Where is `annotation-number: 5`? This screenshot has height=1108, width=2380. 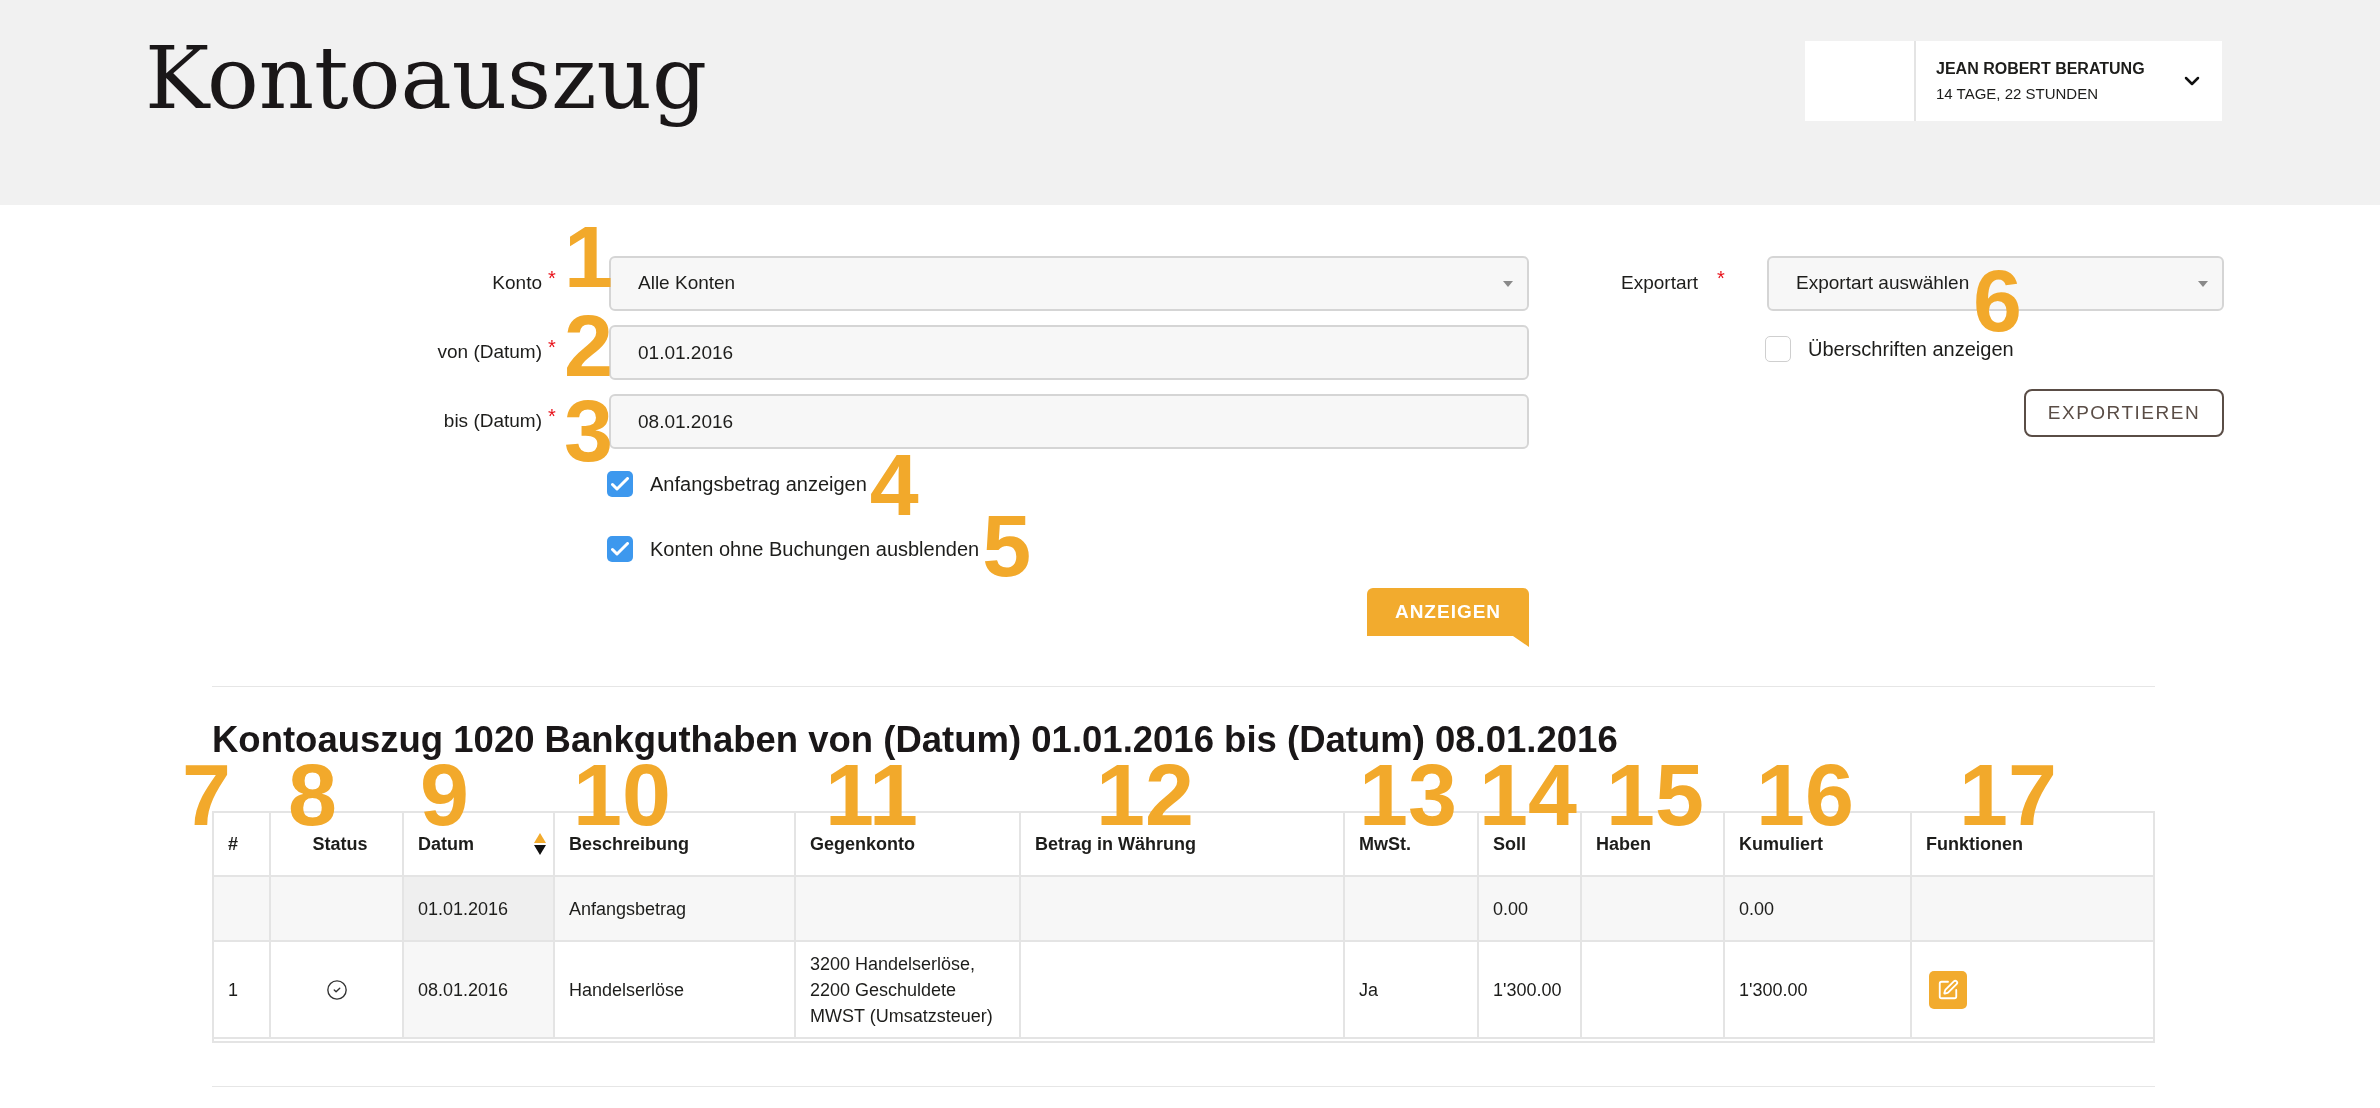
annotation-number: 5 is located at coordinates (1007, 546).